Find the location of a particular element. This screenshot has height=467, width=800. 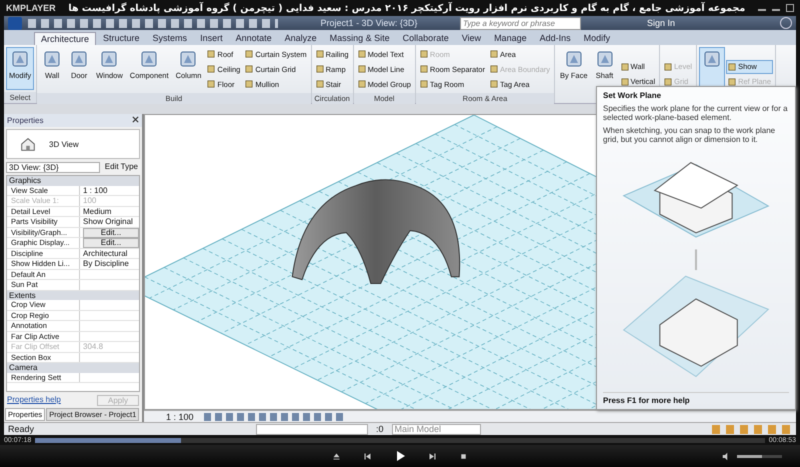

property-value: Architectural is located at coordinates (109, 253).